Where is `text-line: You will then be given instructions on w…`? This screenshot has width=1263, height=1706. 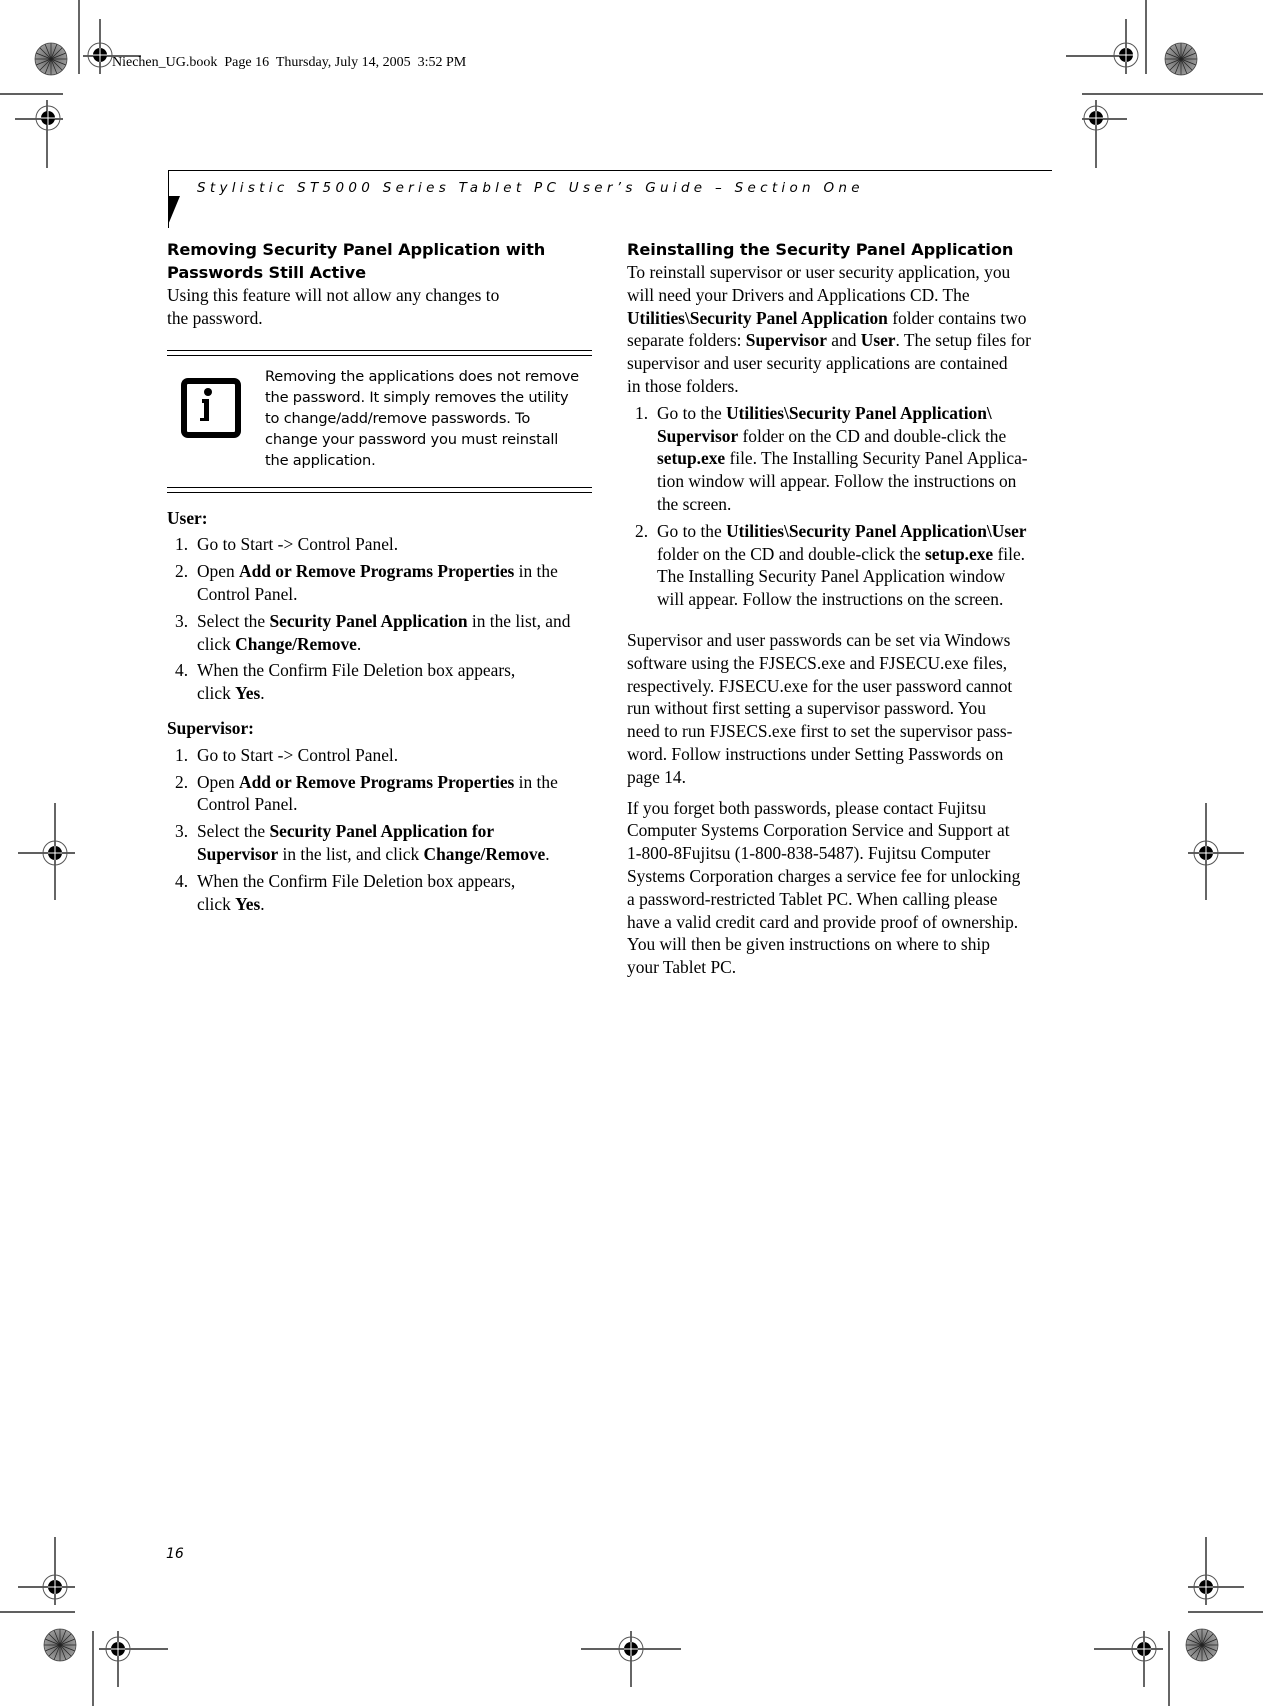 text-line: You will then be given instructions on w… is located at coordinates (808, 944).